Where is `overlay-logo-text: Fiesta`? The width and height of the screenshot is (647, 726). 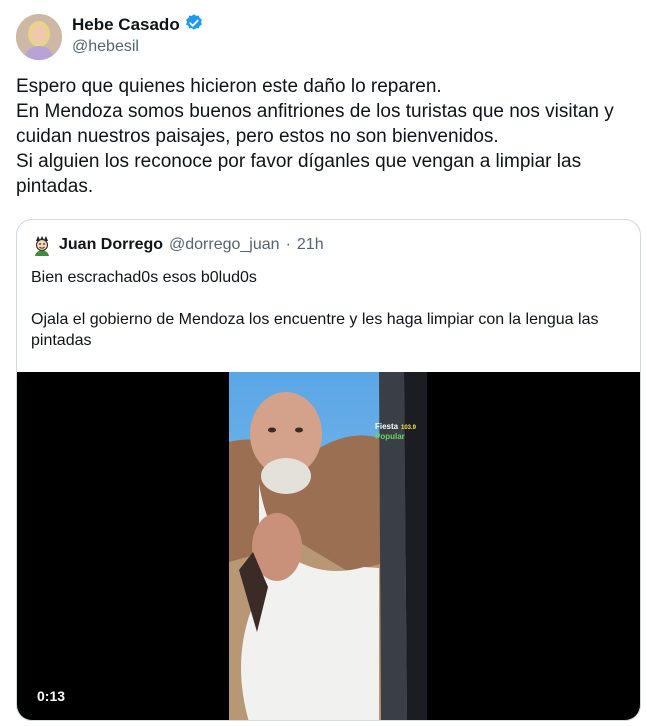 overlay-logo-text: Fiesta is located at coordinates (387, 426).